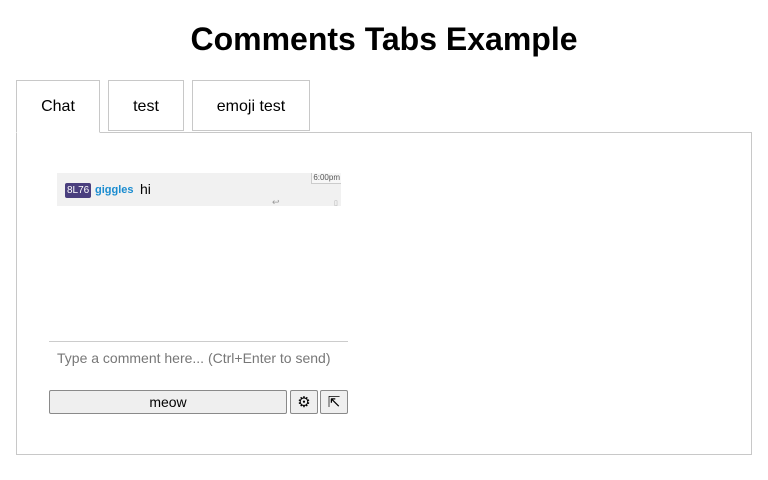 The width and height of the screenshot is (768, 480). Describe the element at coordinates (114, 190) in the screenshot. I see `comment-username: giggles` at that location.